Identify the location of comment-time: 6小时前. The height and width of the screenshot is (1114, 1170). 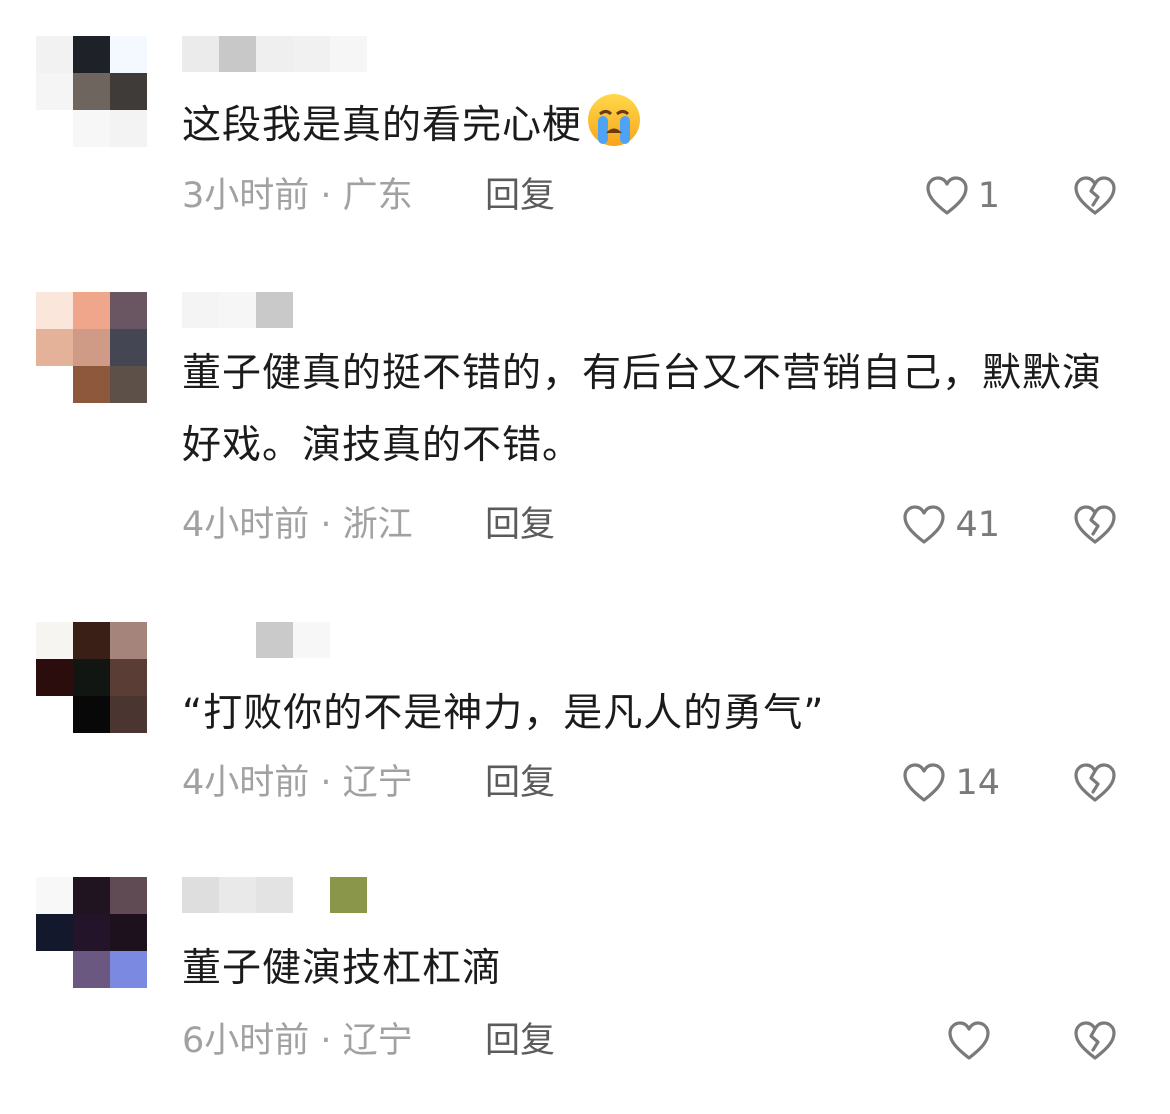
(246, 1041).